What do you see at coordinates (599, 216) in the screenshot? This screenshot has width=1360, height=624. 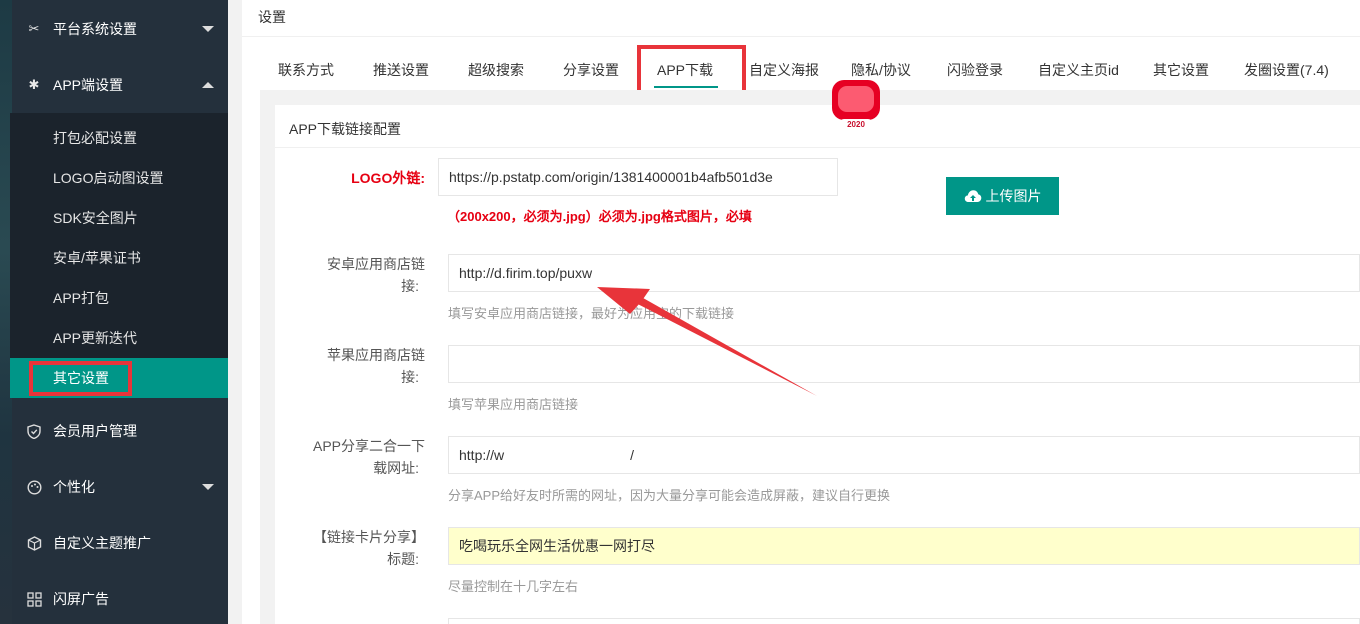 I see `logo-hint: （200x200，必须为.jpg）必须为.jpg格式图片，必填` at bounding box center [599, 216].